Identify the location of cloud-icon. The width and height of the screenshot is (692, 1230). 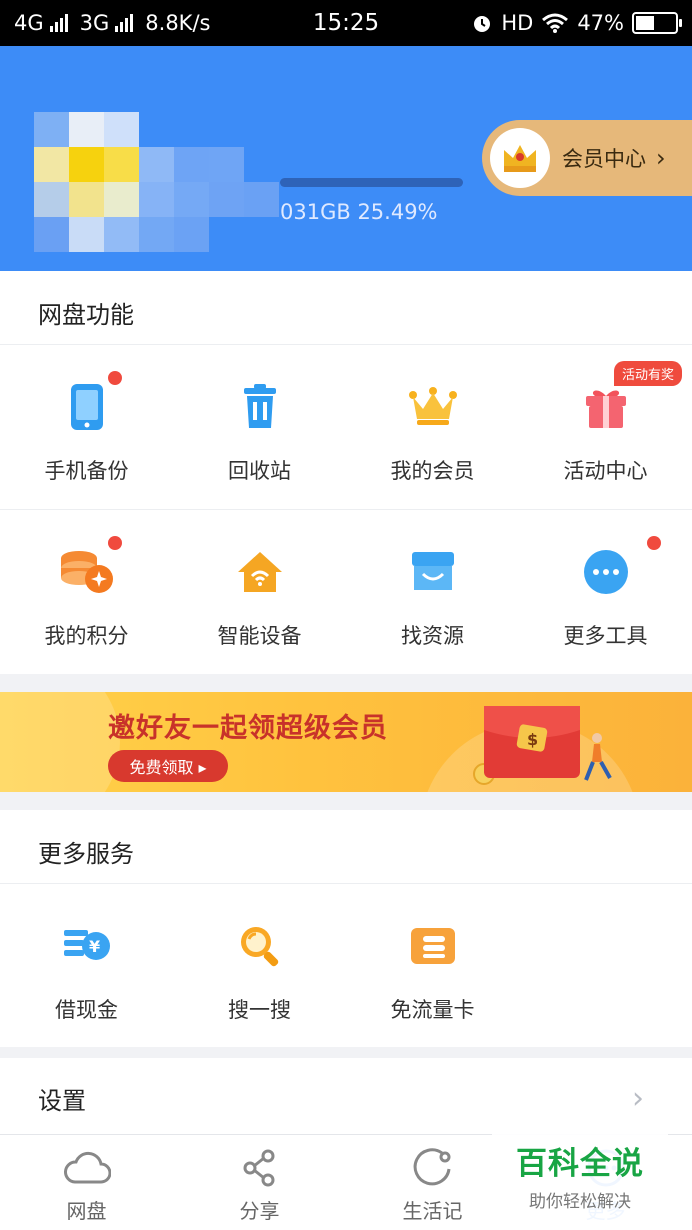
(87, 1168).